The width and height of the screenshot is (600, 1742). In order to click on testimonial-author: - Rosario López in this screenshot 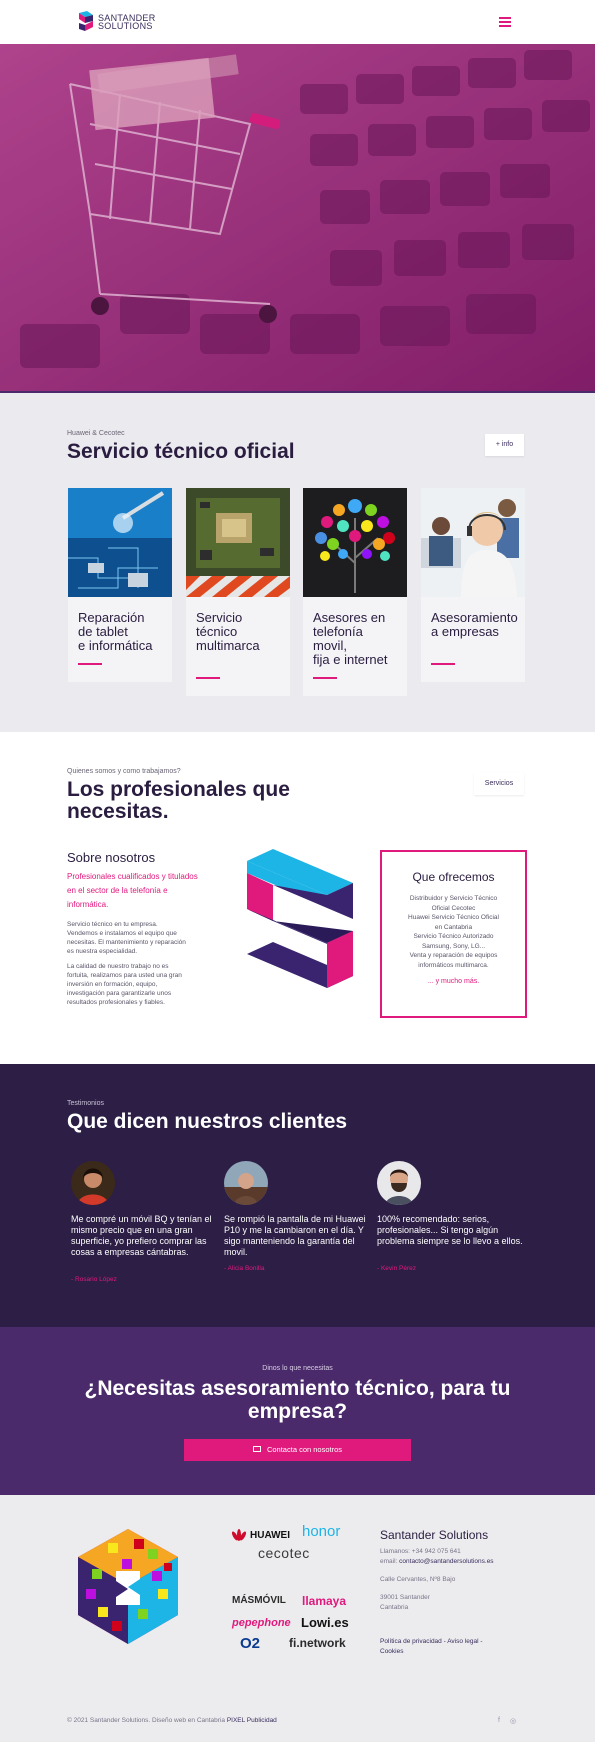, I will do `click(94, 1279)`.